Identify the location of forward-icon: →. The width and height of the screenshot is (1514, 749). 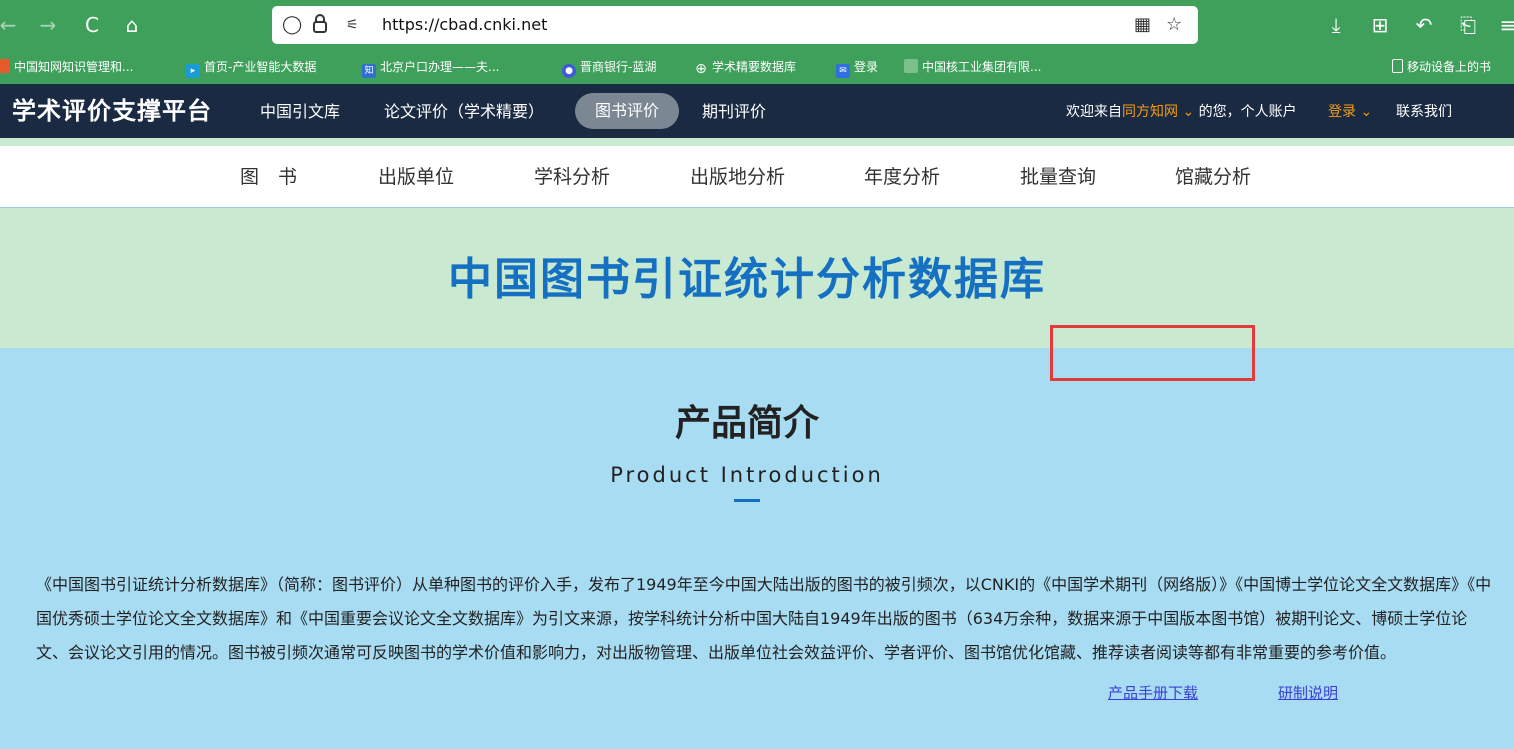
(48, 25).